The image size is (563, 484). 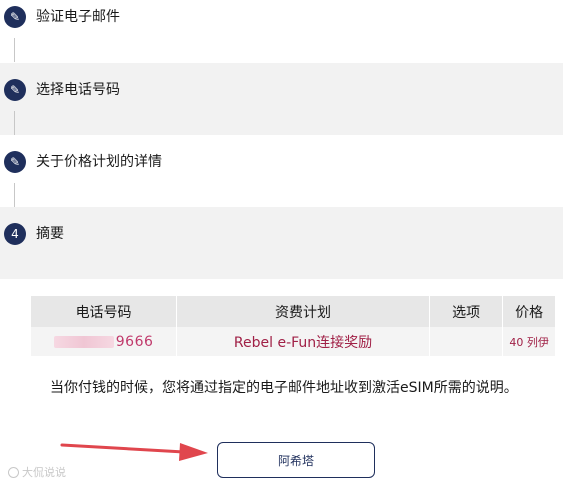 What do you see at coordinates (466, 311) in the screenshot?
I see `column-header-option: 选项` at bounding box center [466, 311].